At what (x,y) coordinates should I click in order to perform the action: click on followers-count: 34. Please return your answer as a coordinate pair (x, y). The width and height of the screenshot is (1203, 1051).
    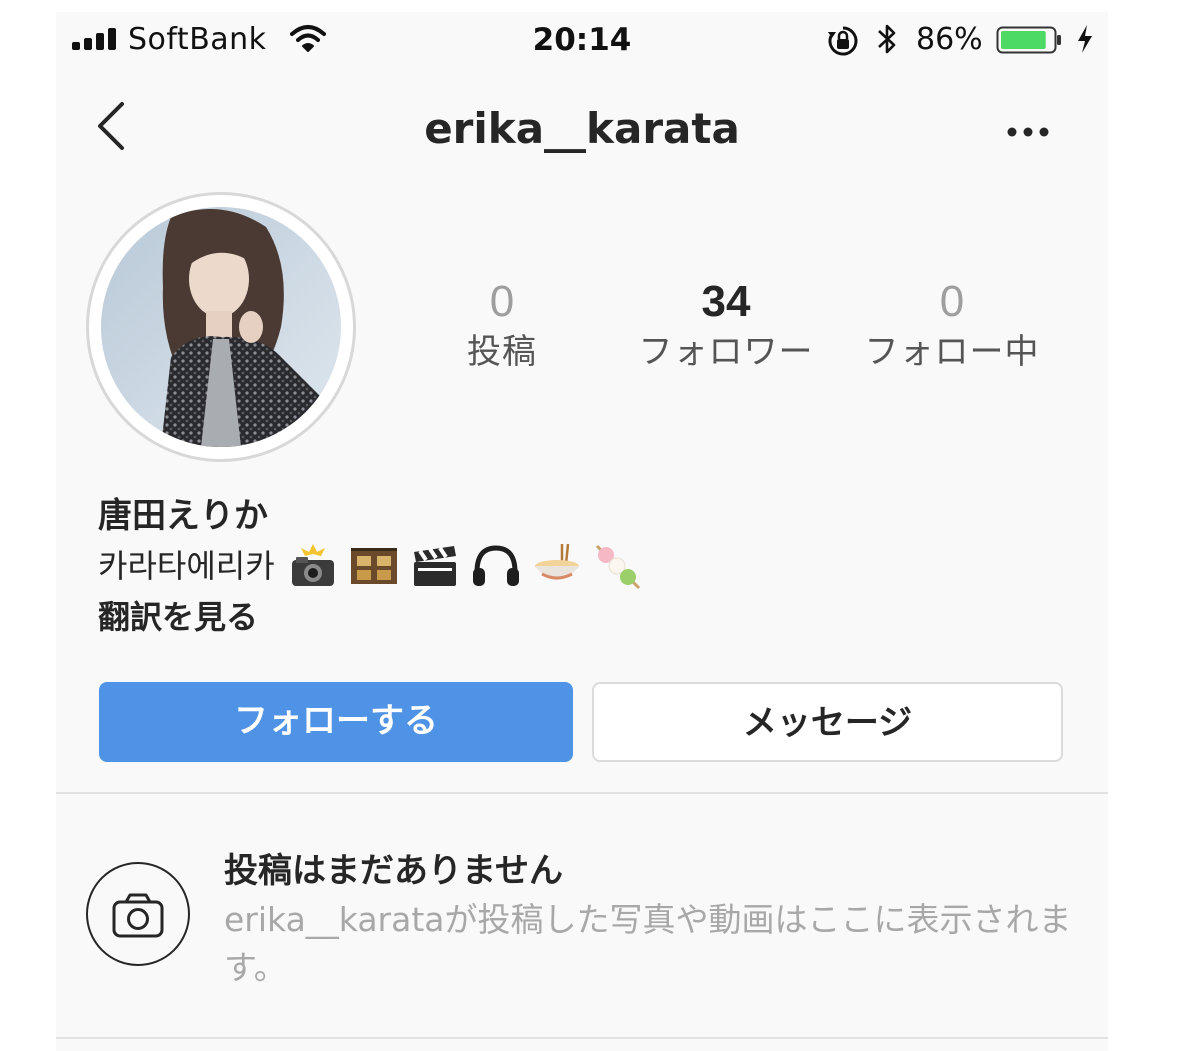
    Looking at the image, I should click on (726, 301).